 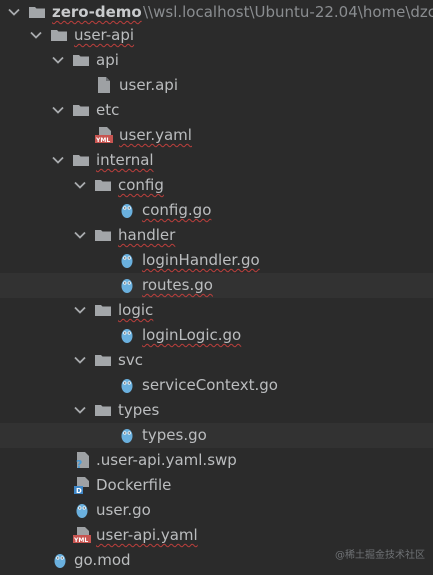 I want to click on project-name: zero-demo, so click(x=97, y=12).